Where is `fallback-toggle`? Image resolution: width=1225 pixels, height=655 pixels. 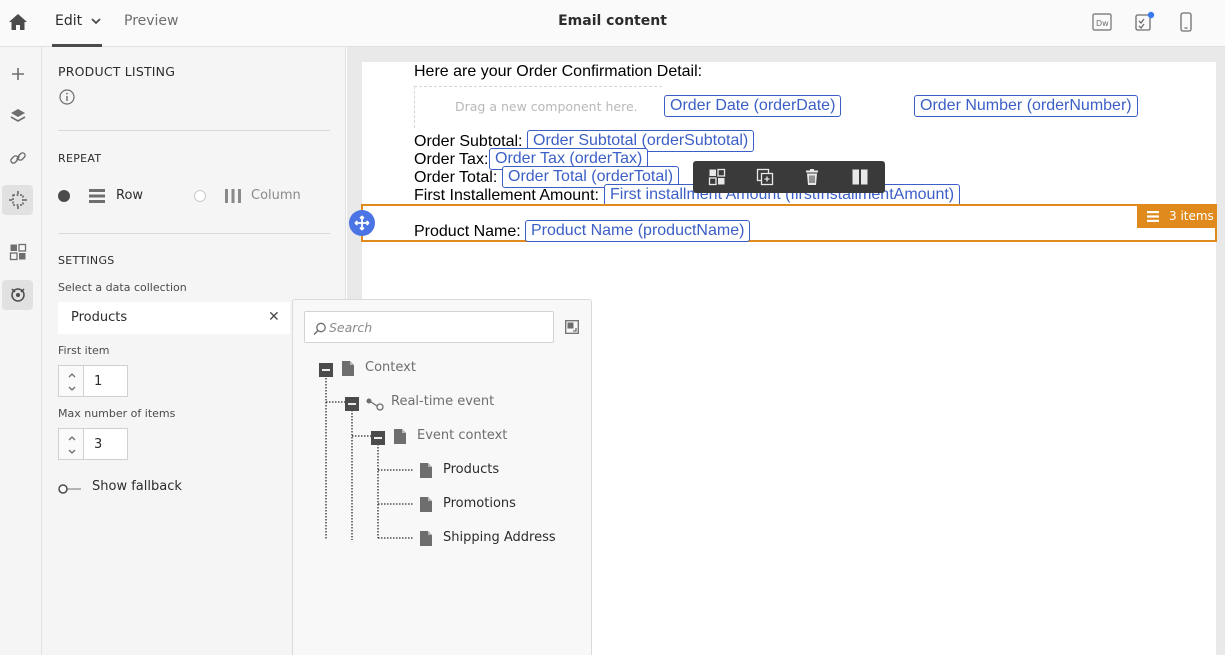 fallback-toggle is located at coordinates (70, 487).